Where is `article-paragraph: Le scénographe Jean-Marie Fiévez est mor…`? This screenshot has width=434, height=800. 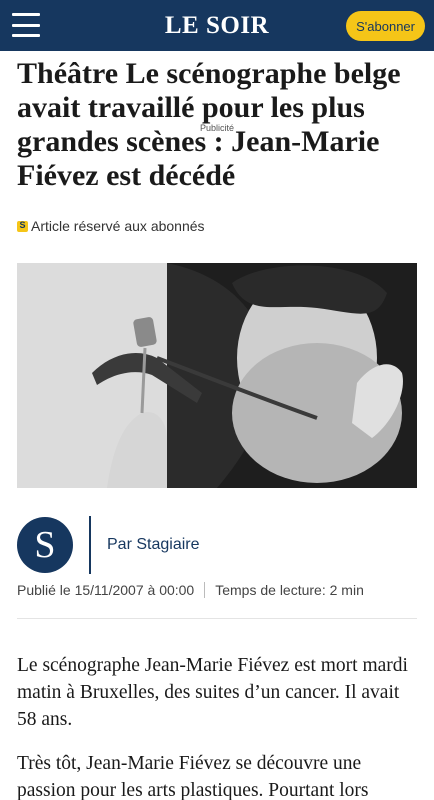
article-paragraph: Le scénographe Jean-Marie Fiévez est mor… is located at coordinates (212, 692).